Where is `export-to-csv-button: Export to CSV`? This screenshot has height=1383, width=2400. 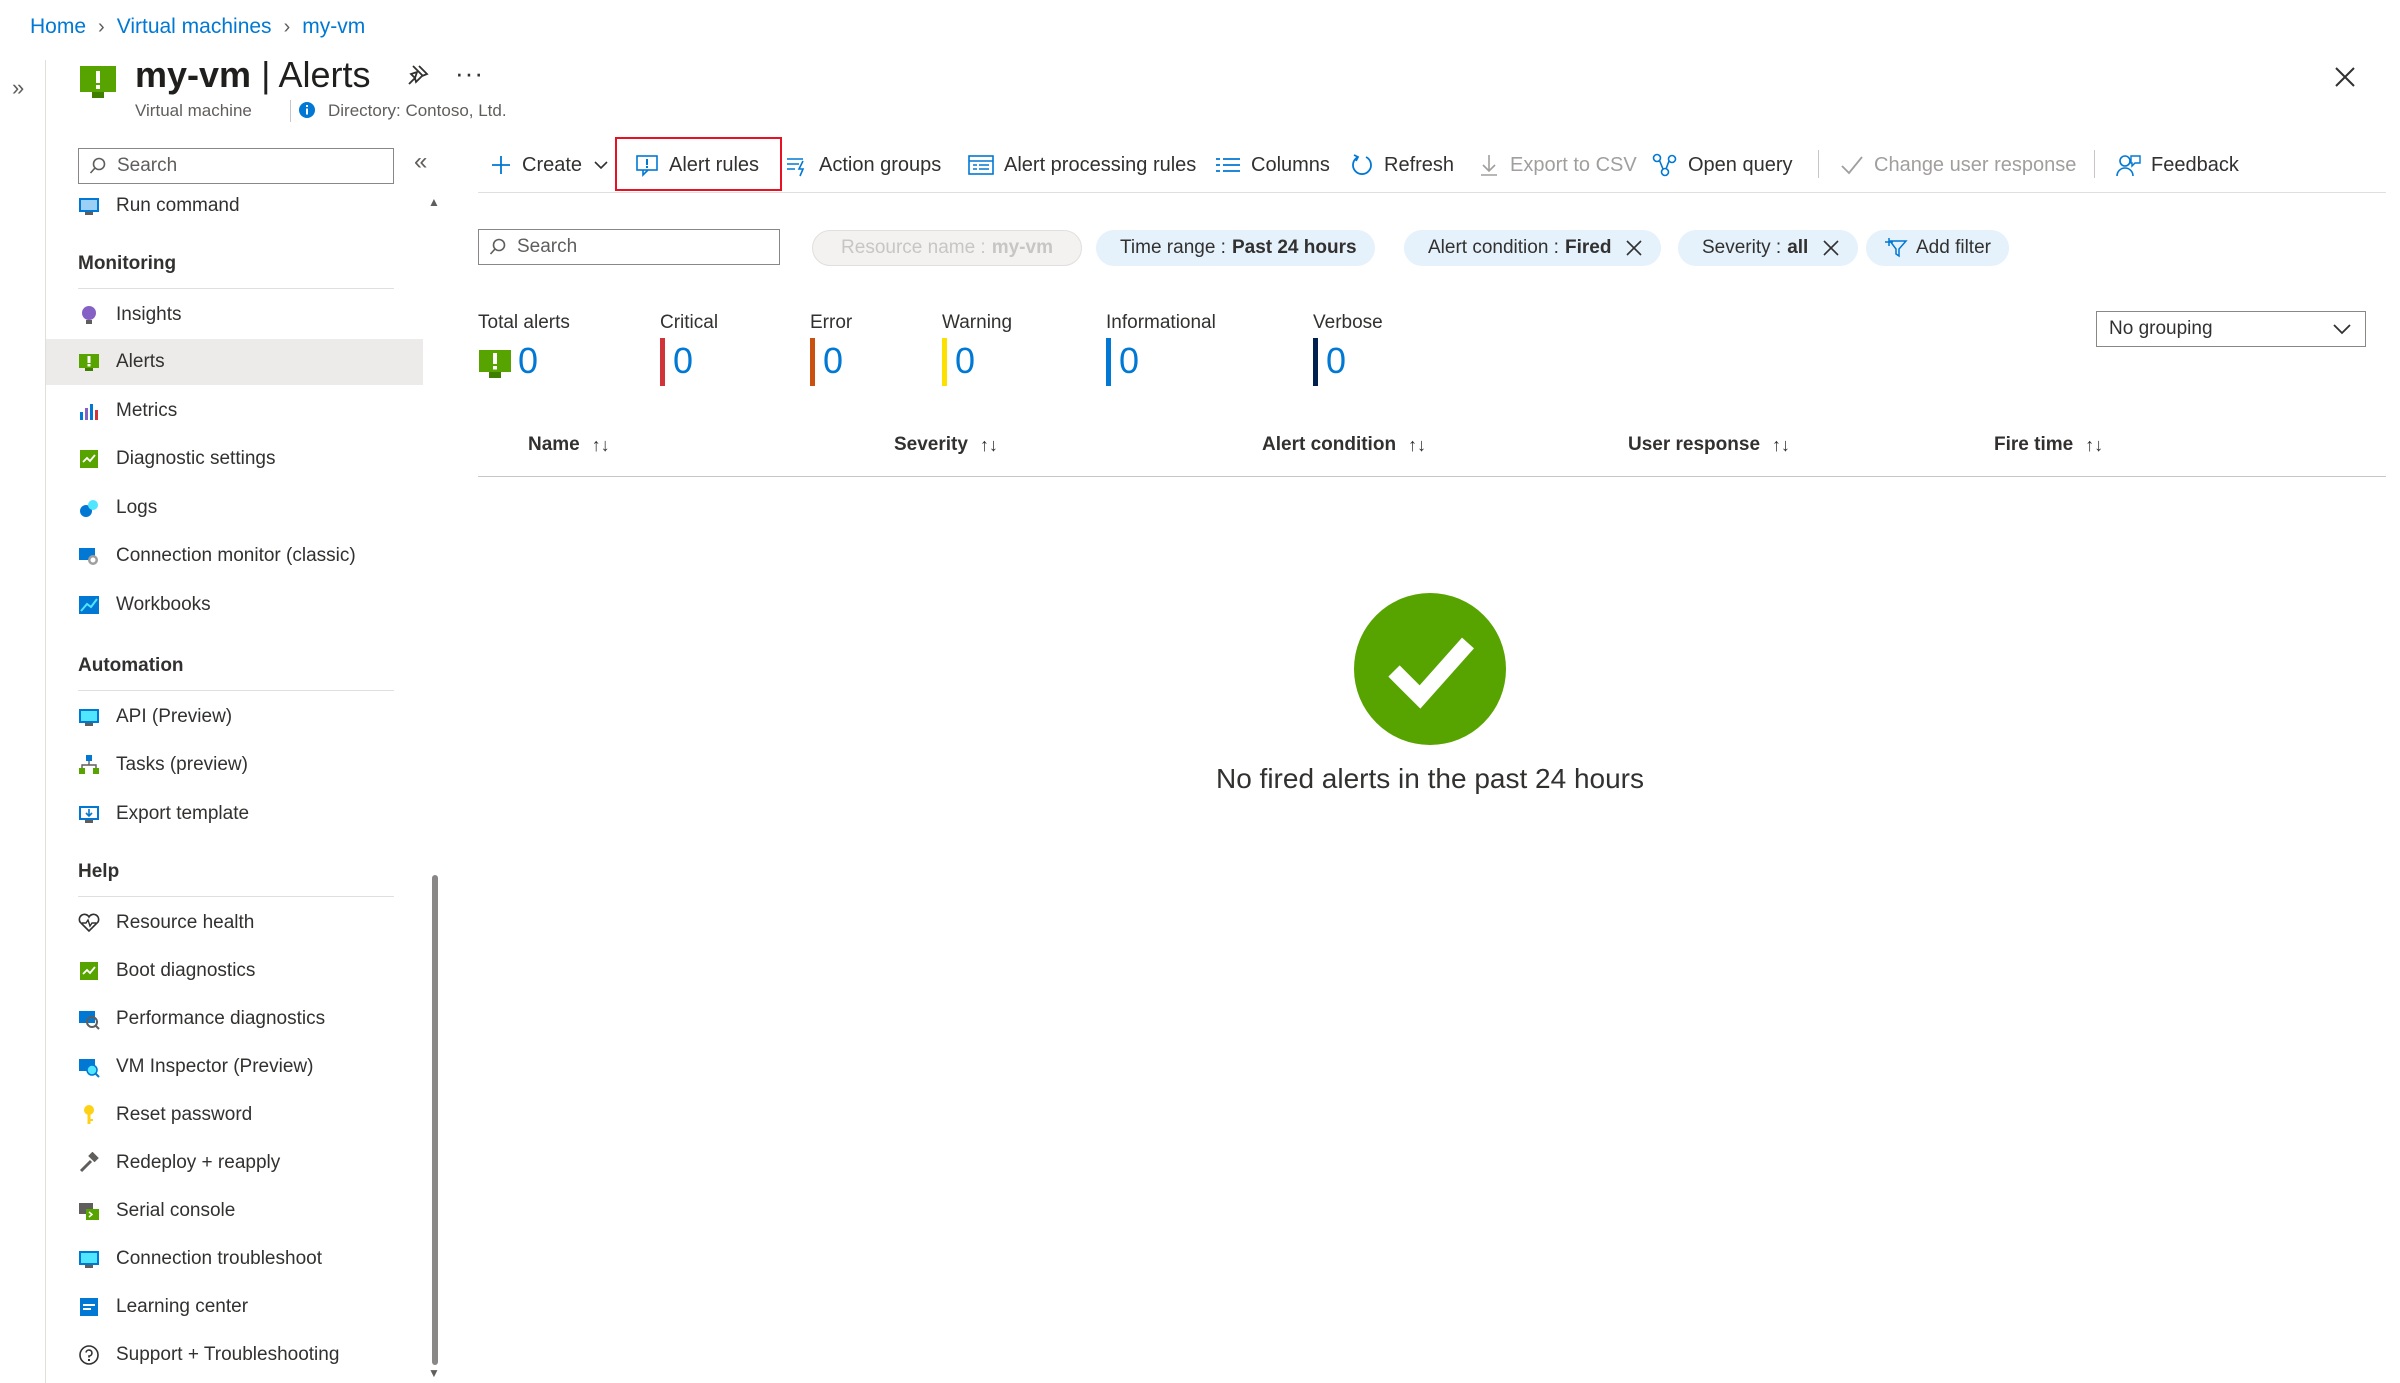
export-to-csv-button: Export to CSV is located at coordinates (1557, 165).